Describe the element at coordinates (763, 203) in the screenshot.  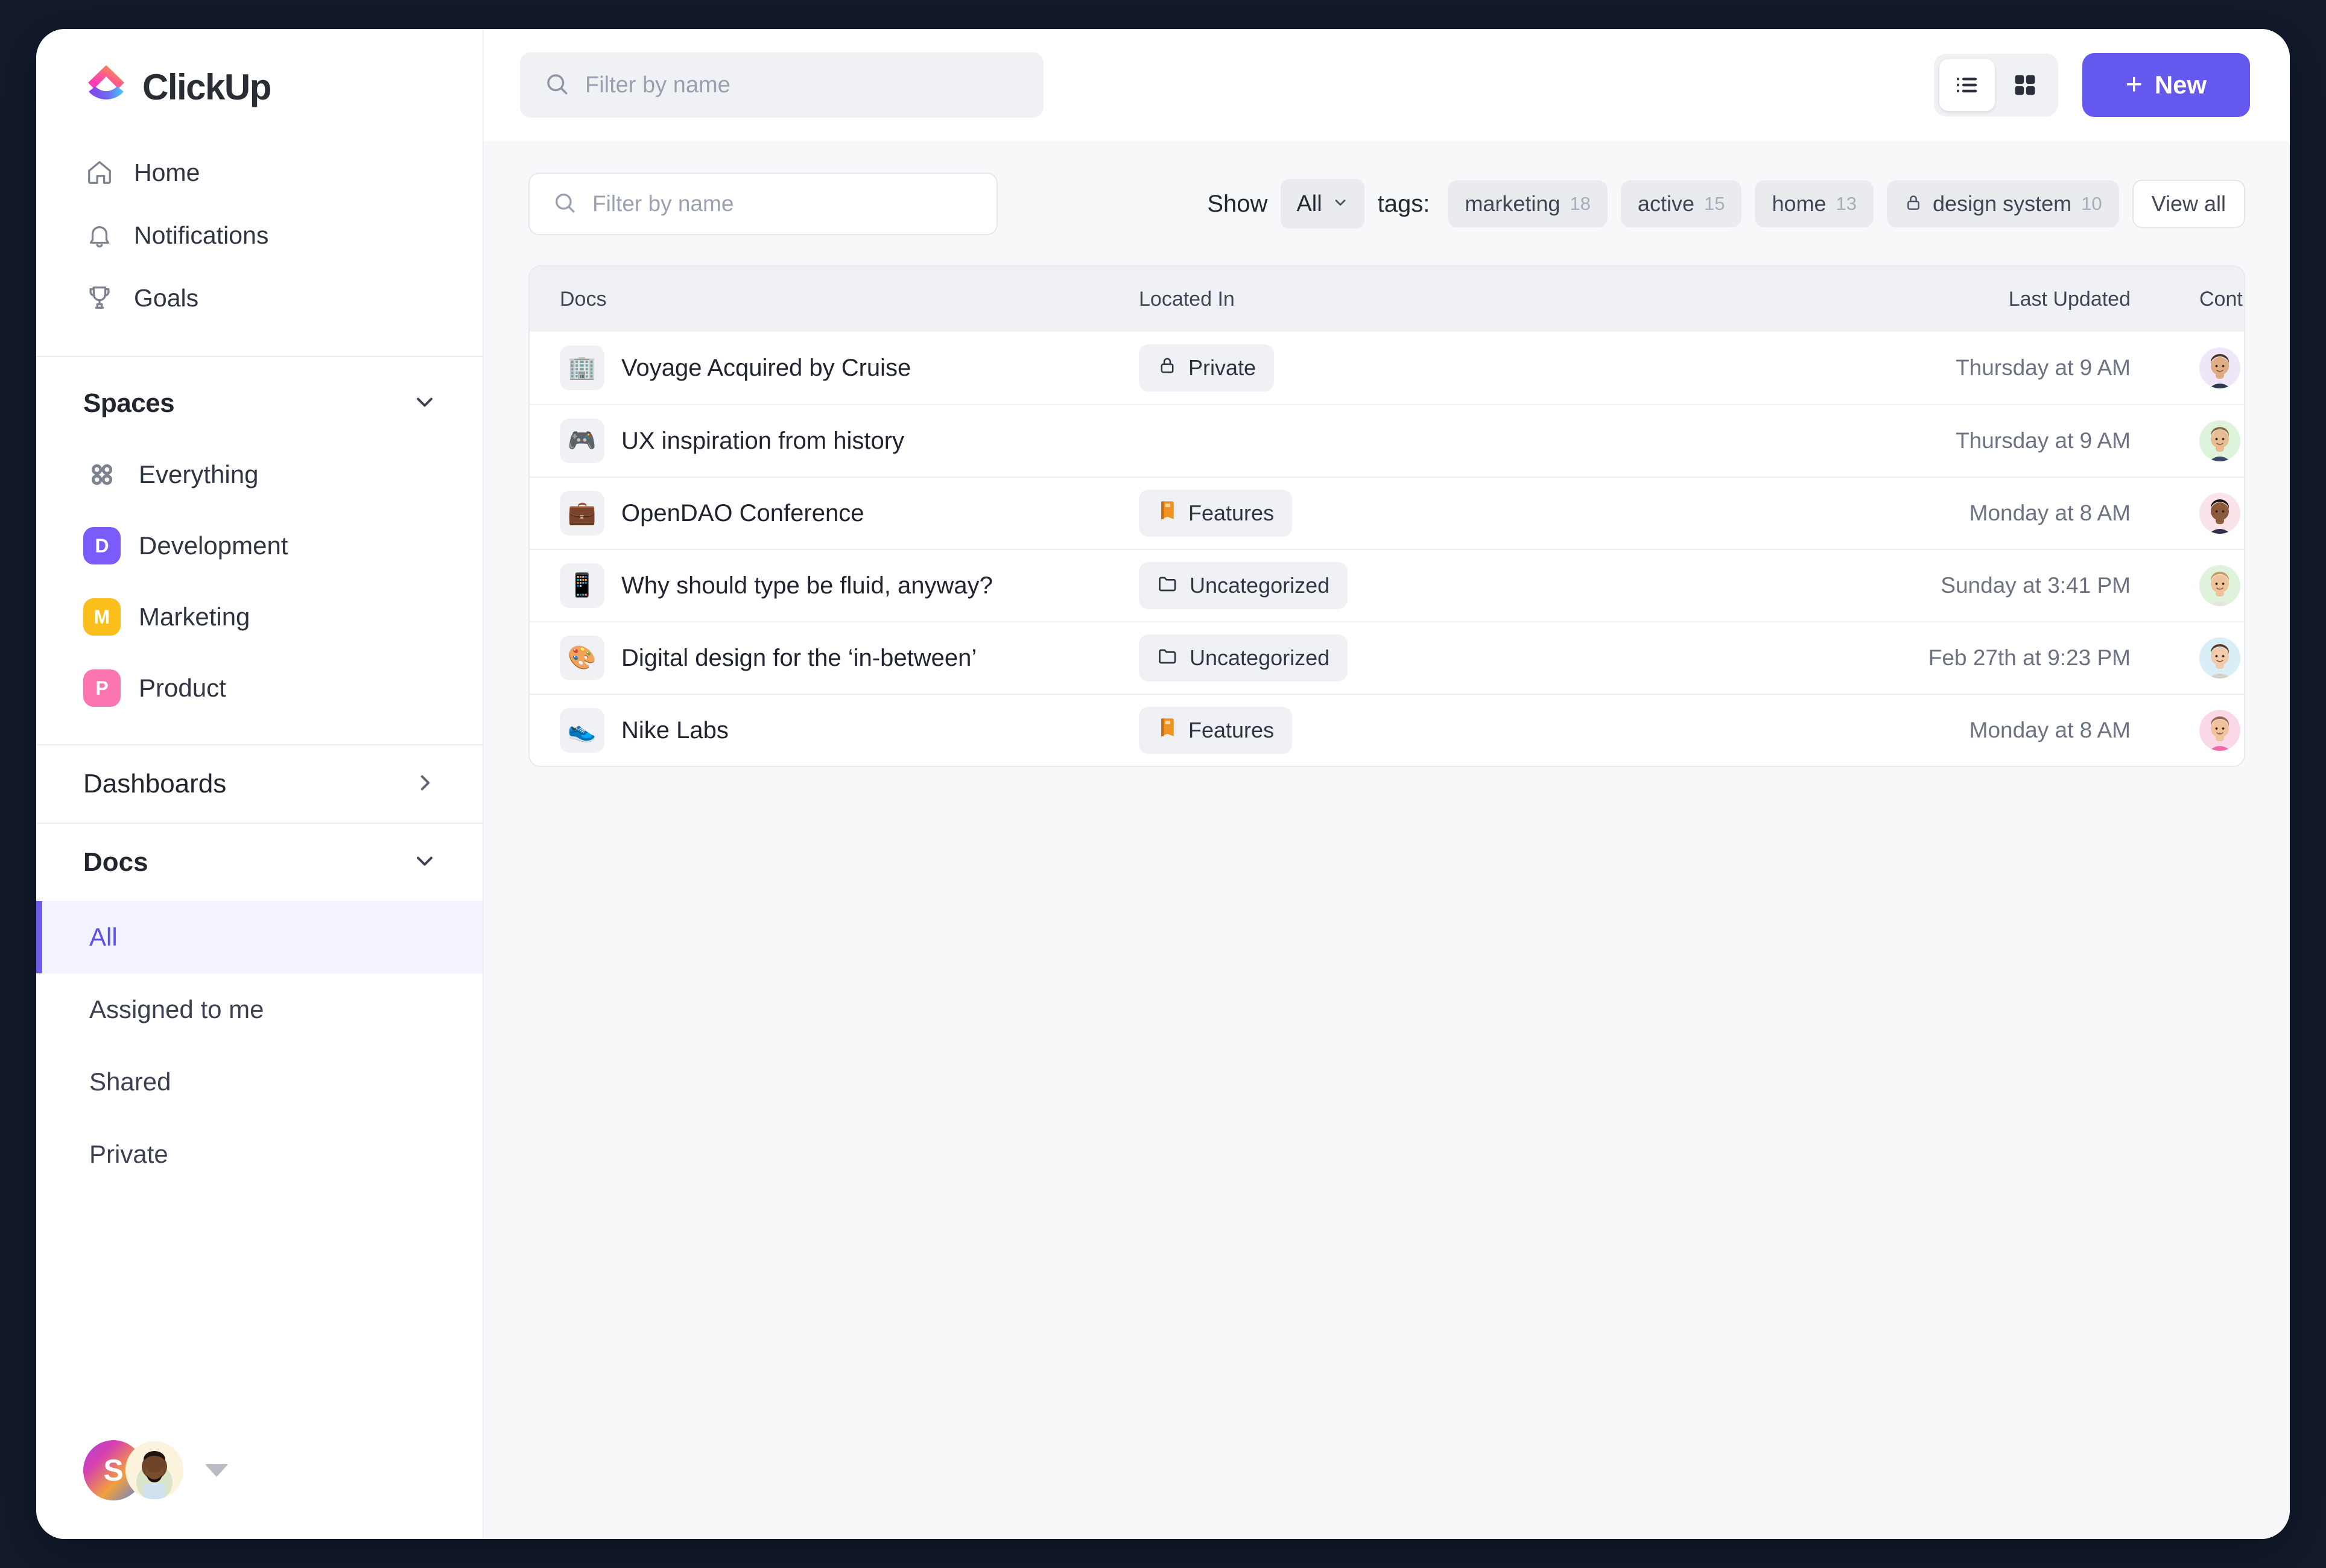
I see `docs-filter-input: Filter by name` at that location.